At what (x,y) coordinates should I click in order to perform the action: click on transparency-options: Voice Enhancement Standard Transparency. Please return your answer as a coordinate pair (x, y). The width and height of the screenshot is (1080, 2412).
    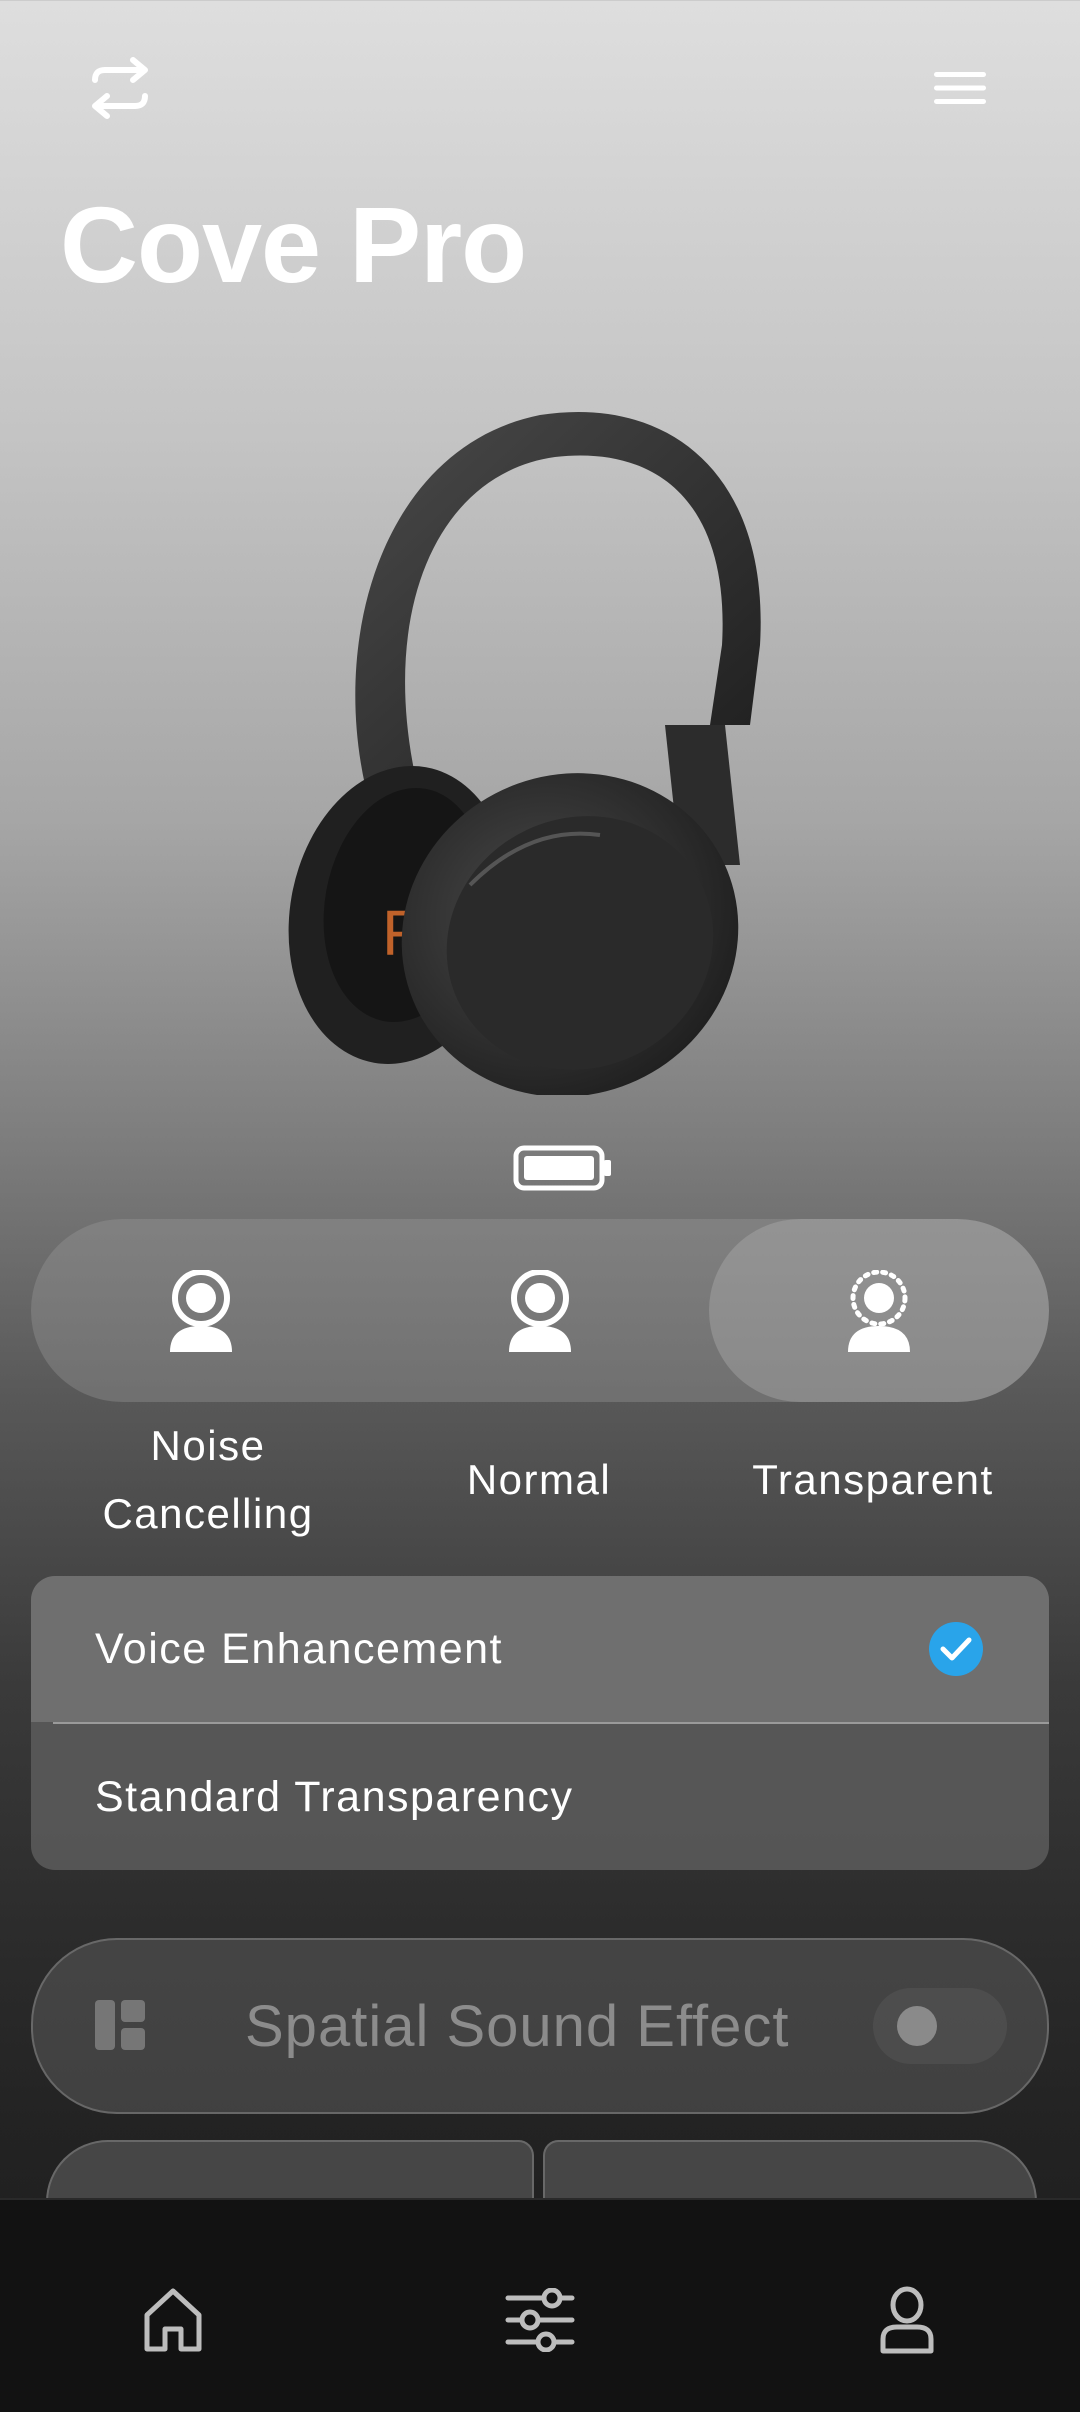
    Looking at the image, I should click on (540, 1723).